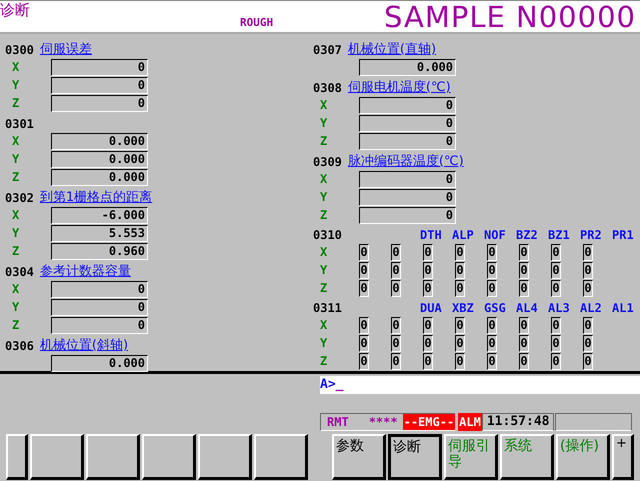 The width and height of the screenshot is (640, 481). I want to click on value-field: 0.960, so click(99, 251).